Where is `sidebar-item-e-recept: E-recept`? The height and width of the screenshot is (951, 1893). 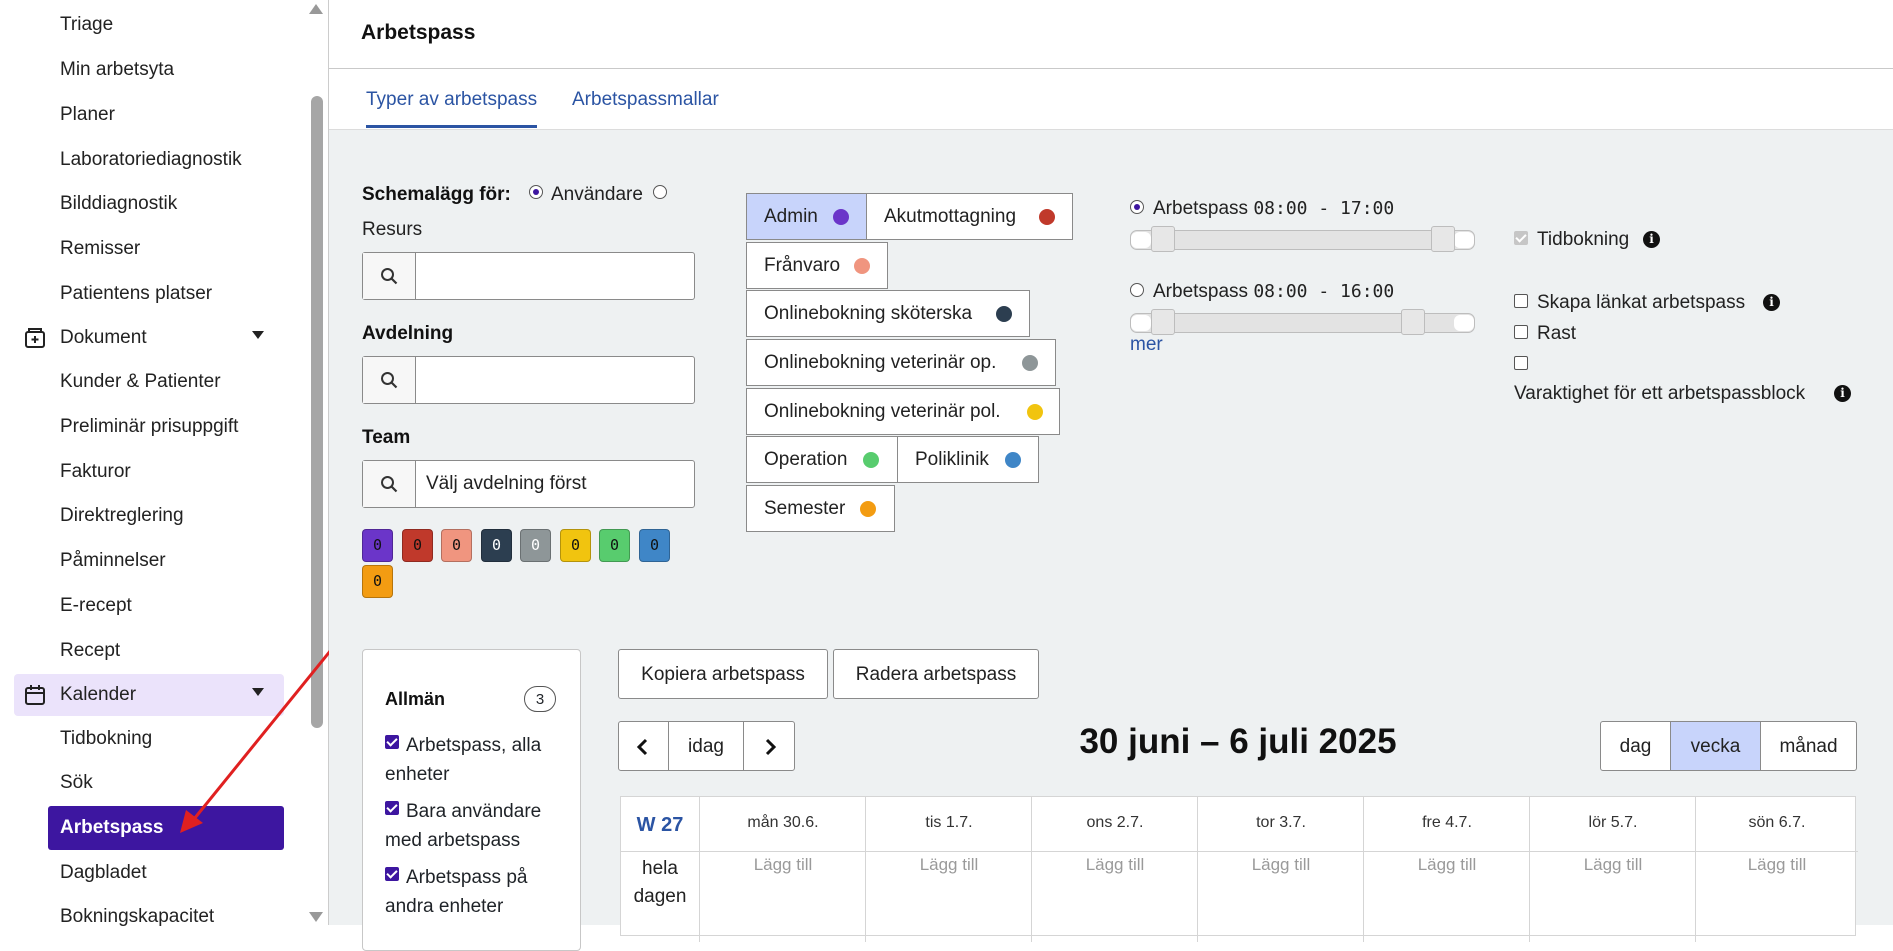
sidebar-item-e-recept: E-recept is located at coordinates (96, 606).